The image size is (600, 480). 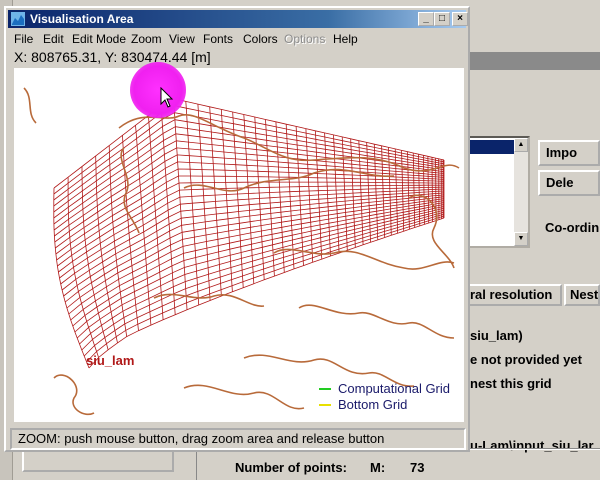 I want to click on legend-bottom-grid: Bottom Grid, so click(x=373, y=404).